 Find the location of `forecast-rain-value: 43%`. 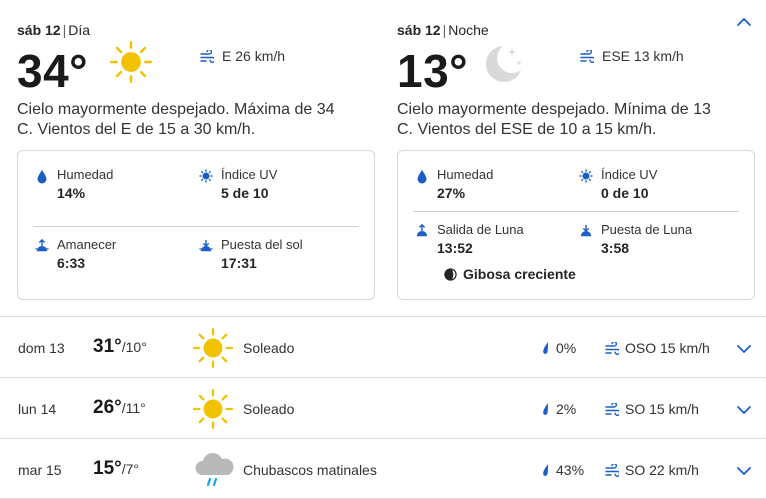

forecast-rain-value: 43% is located at coordinates (570, 470).